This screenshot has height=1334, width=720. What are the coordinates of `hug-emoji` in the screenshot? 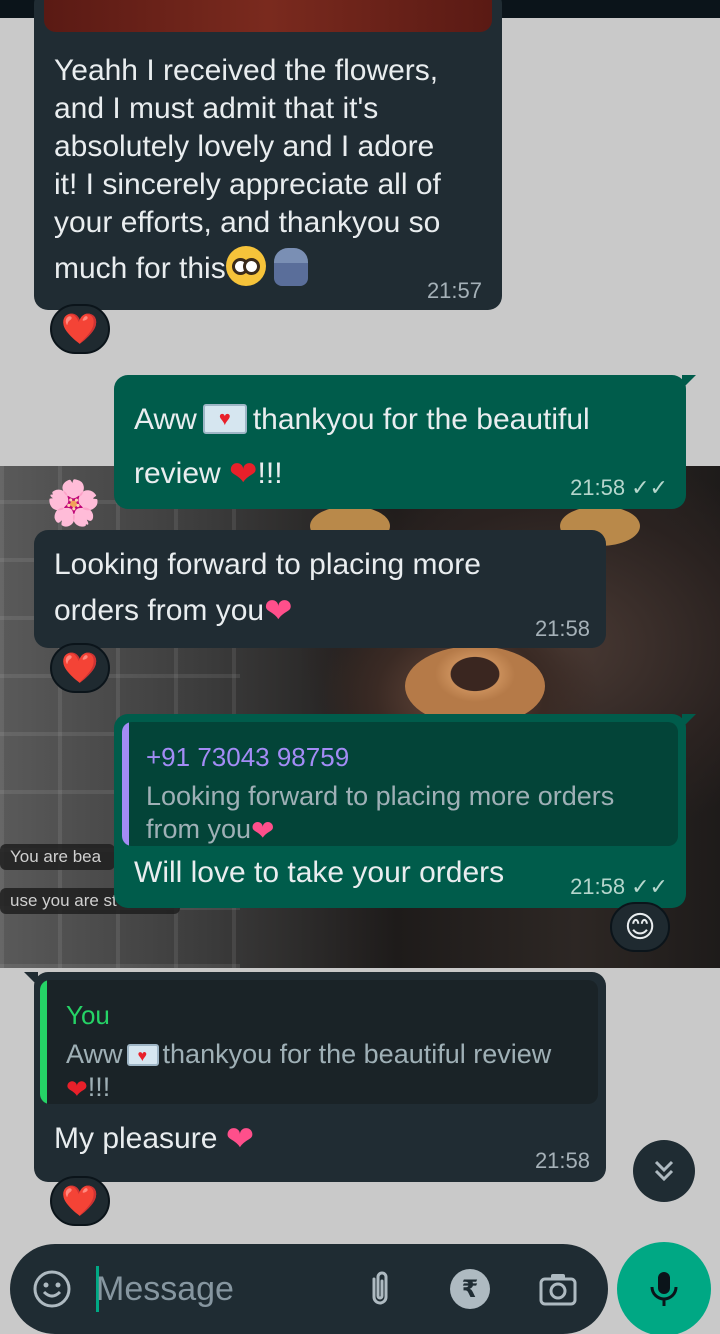 It's located at (290, 267).